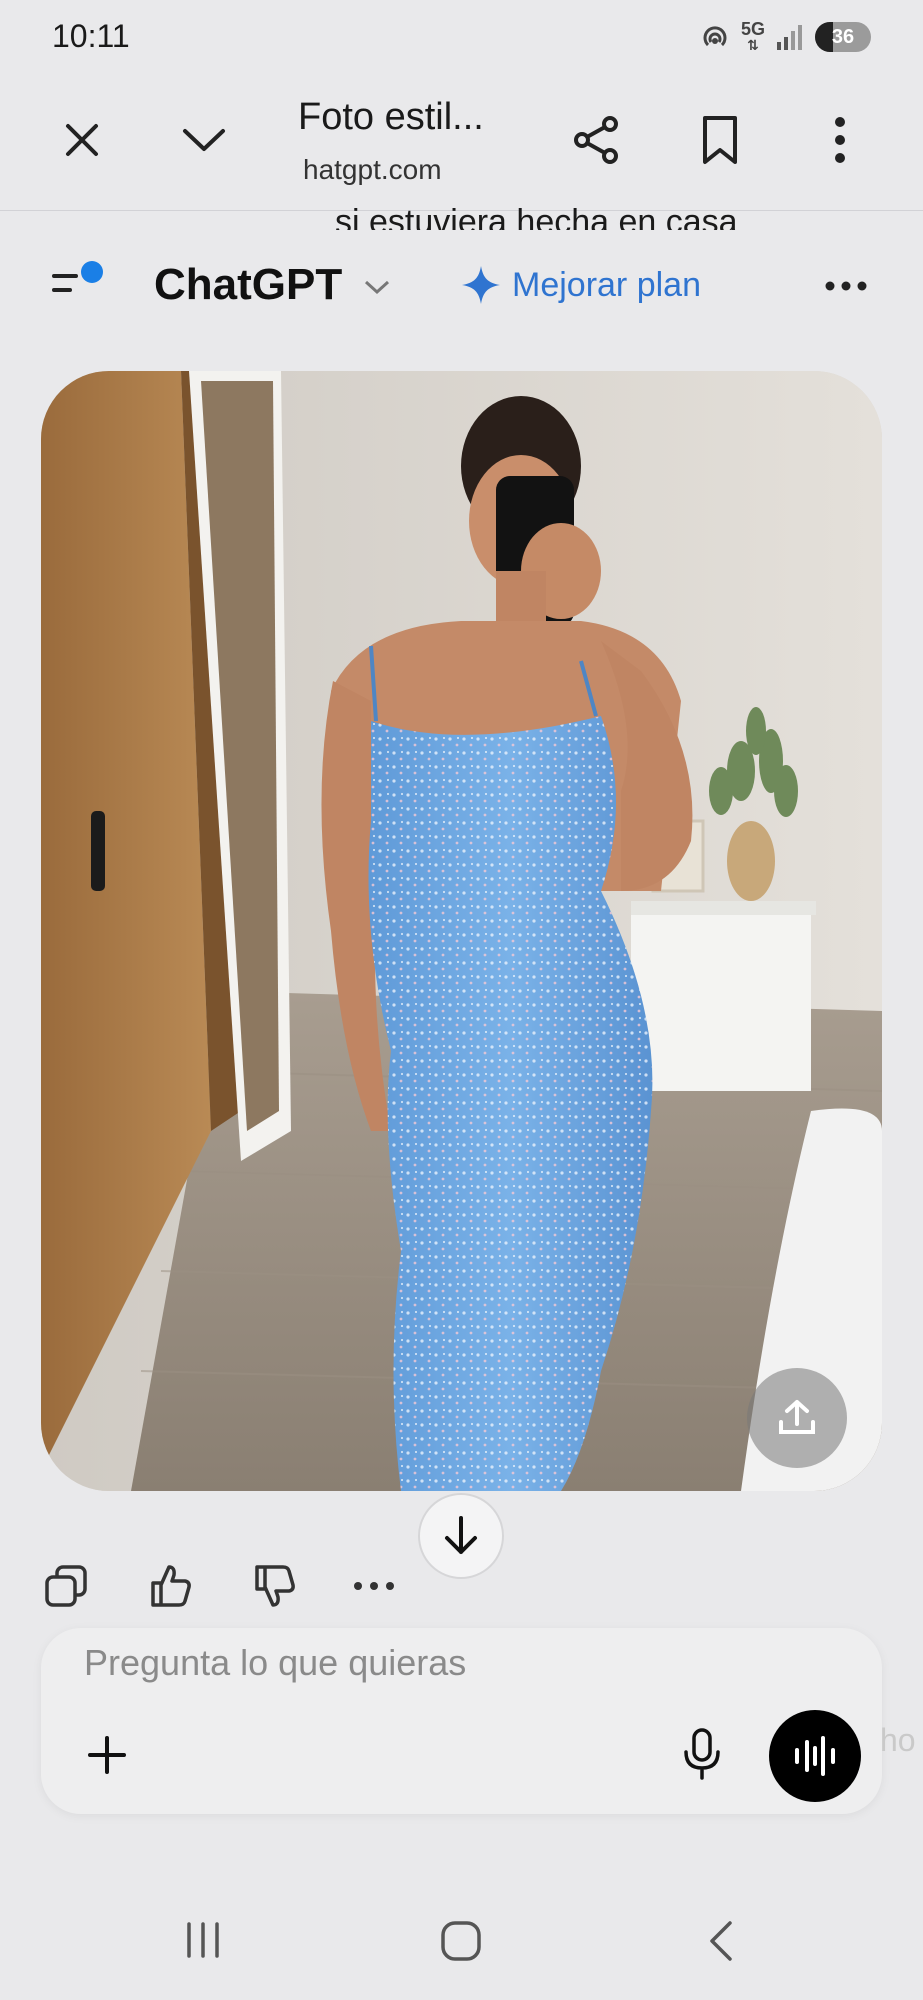  I want to click on bookmark-icon, so click(720, 140).